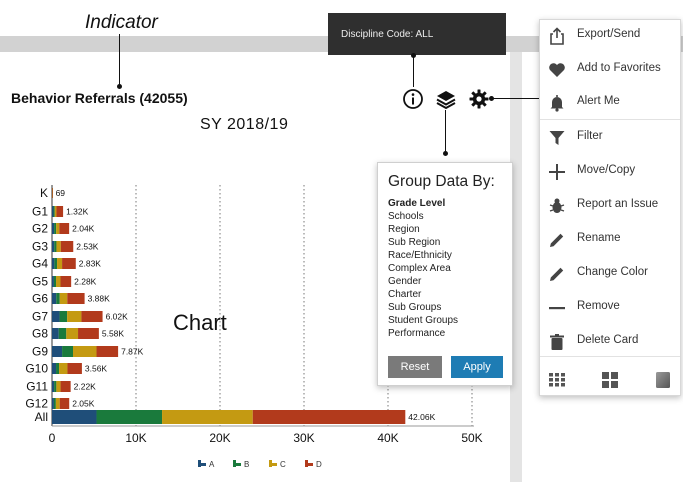 The width and height of the screenshot is (683, 482). I want to click on export-icon, so click(557, 36).